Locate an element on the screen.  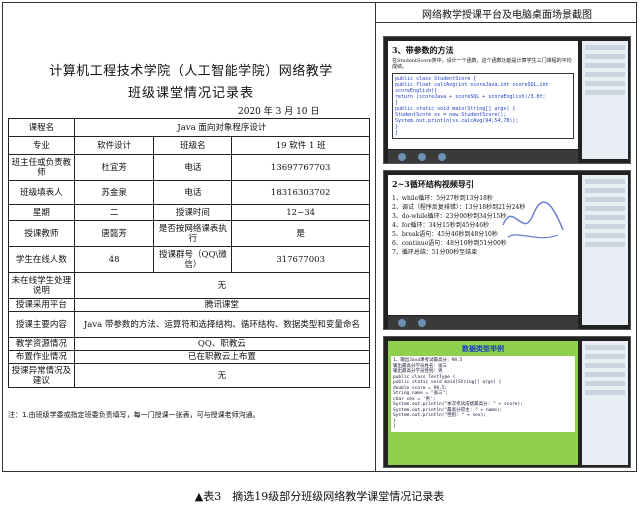
table-row: 专业 软件设计 班级名 19 软件 1 班 is located at coordinates (189, 145).